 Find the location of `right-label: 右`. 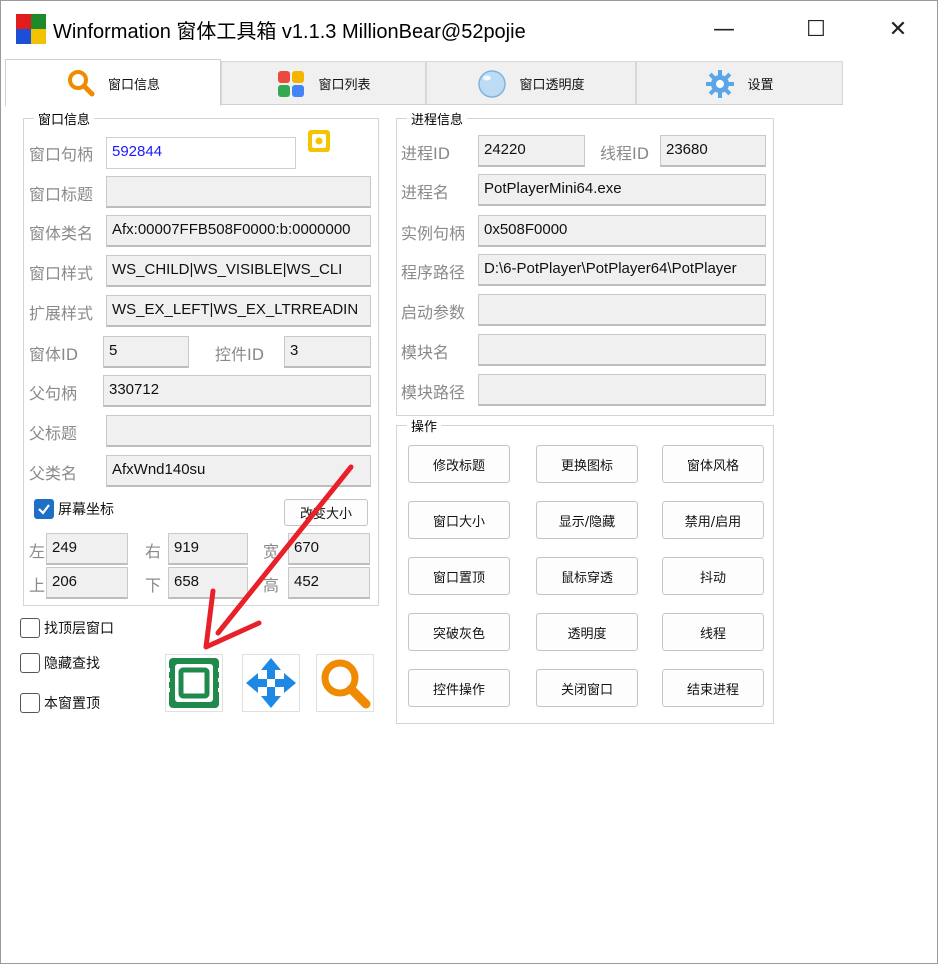

right-label: 右 is located at coordinates (153, 551).